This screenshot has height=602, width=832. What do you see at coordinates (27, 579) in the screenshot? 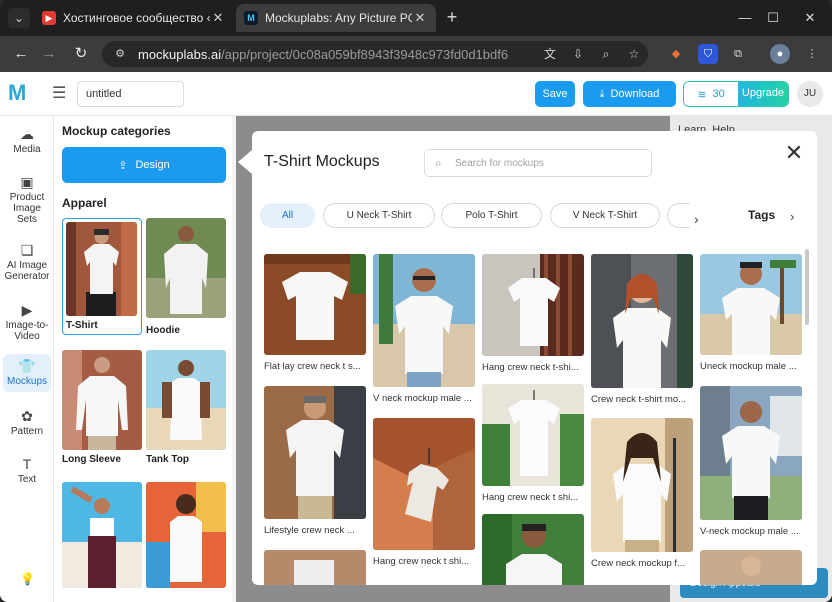
I see `lightbulb-icon: 💡` at bounding box center [27, 579].